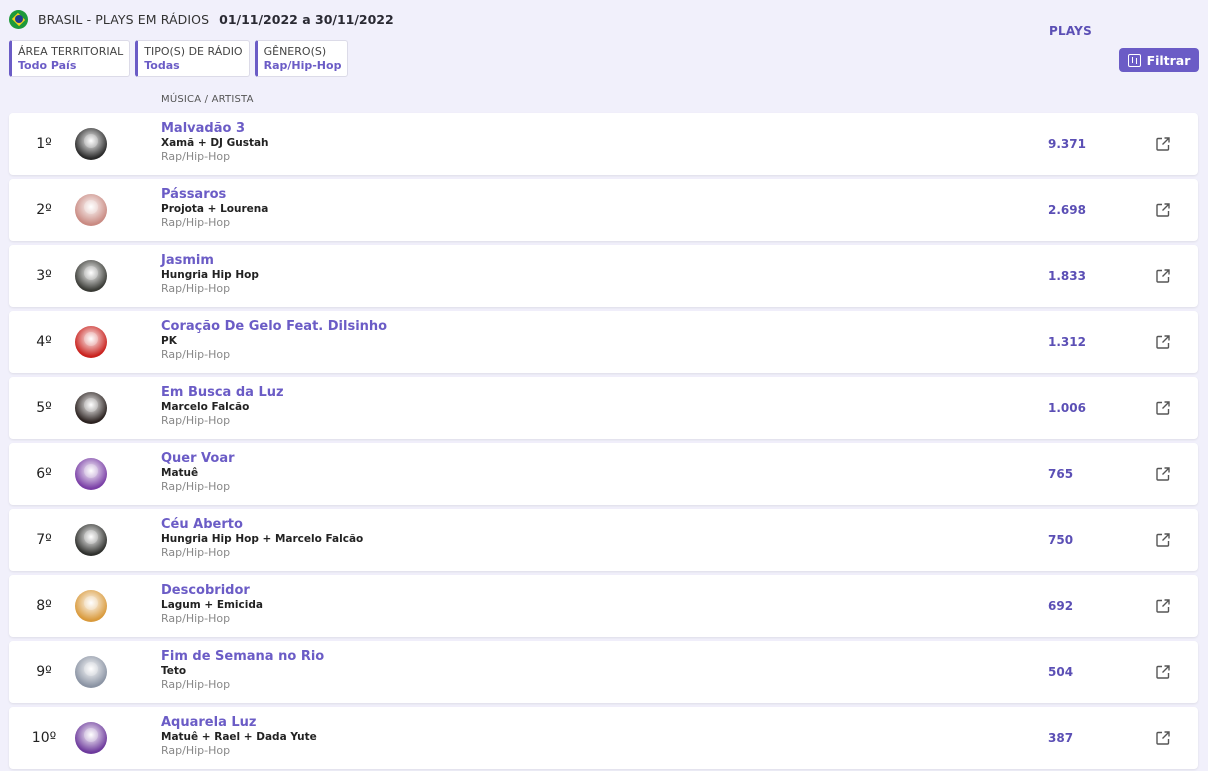 Image resolution: width=1208 pixels, height=771 pixels. What do you see at coordinates (44, 342) in the screenshot?
I see `rank-number: 4º` at bounding box center [44, 342].